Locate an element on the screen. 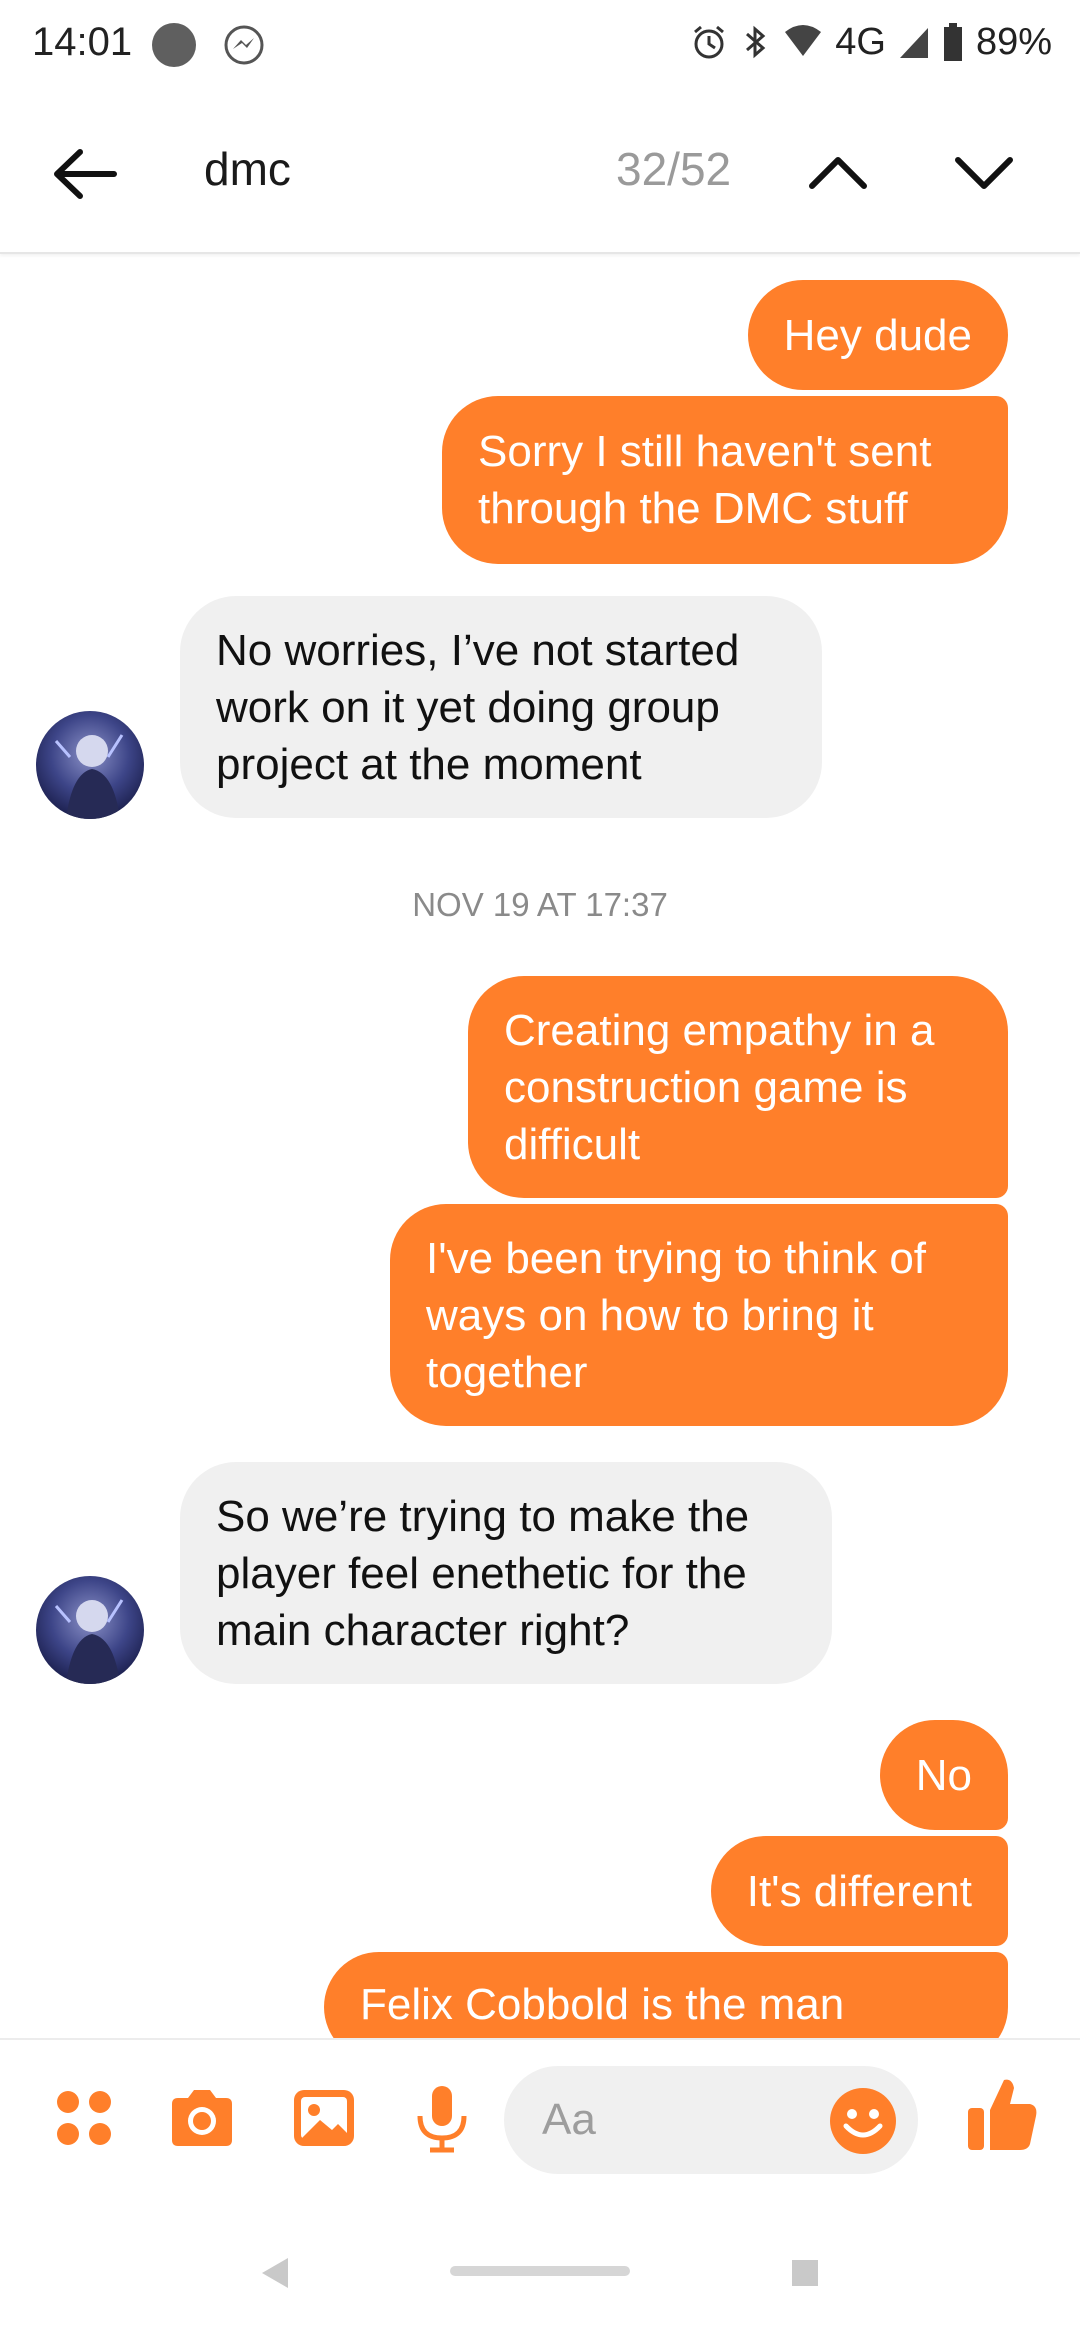 The width and height of the screenshot is (1080, 2340). emoji-icon is located at coordinates (863, 2121).